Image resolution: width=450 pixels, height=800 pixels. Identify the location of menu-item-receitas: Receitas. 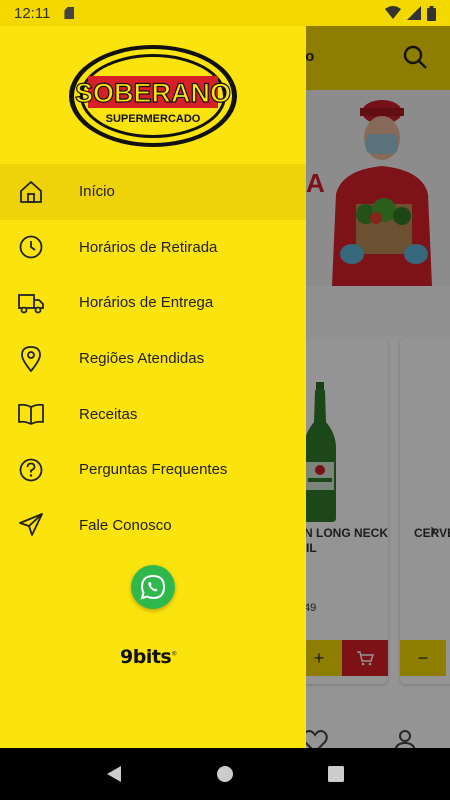
(153, 414).